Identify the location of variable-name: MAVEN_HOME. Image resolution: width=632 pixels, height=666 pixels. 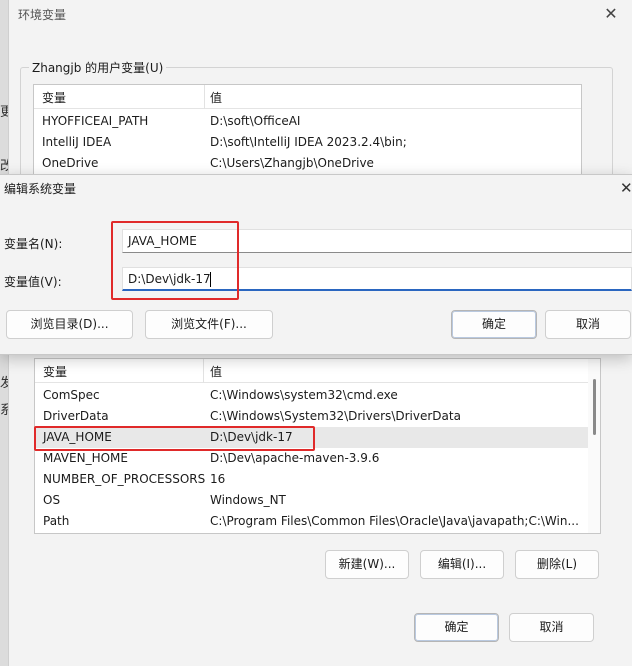
(85, 458).